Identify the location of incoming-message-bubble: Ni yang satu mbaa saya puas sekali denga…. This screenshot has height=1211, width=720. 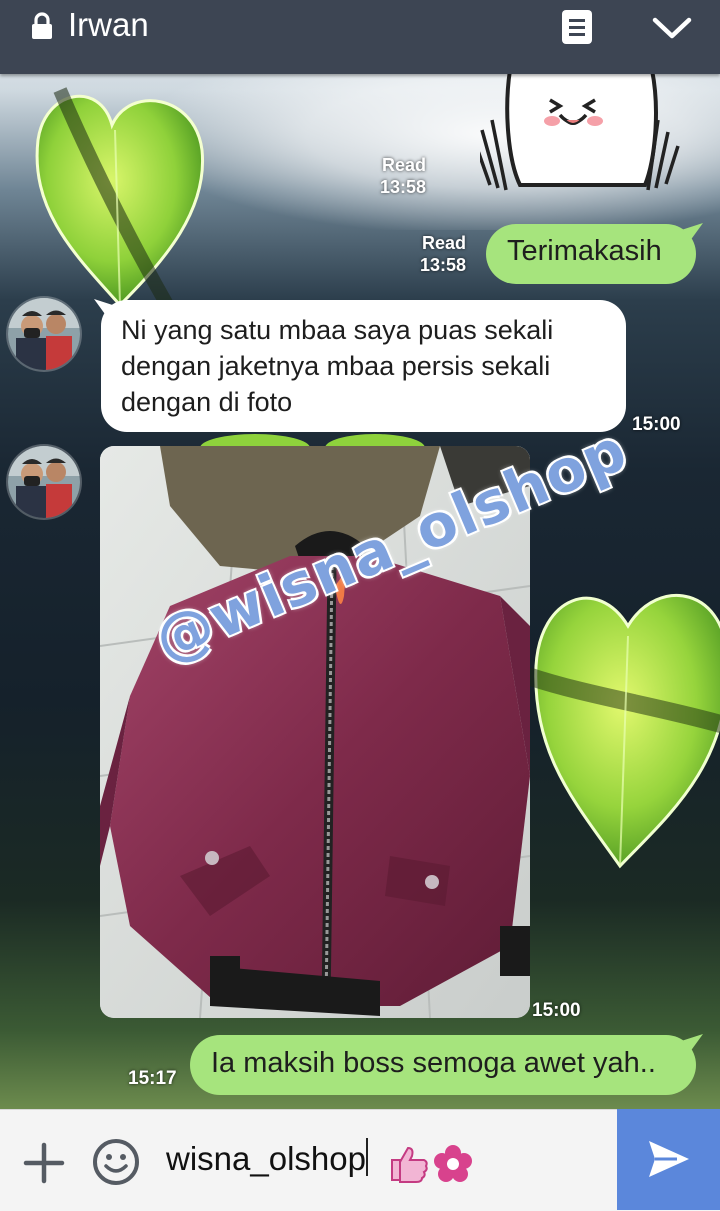
(363, 366).